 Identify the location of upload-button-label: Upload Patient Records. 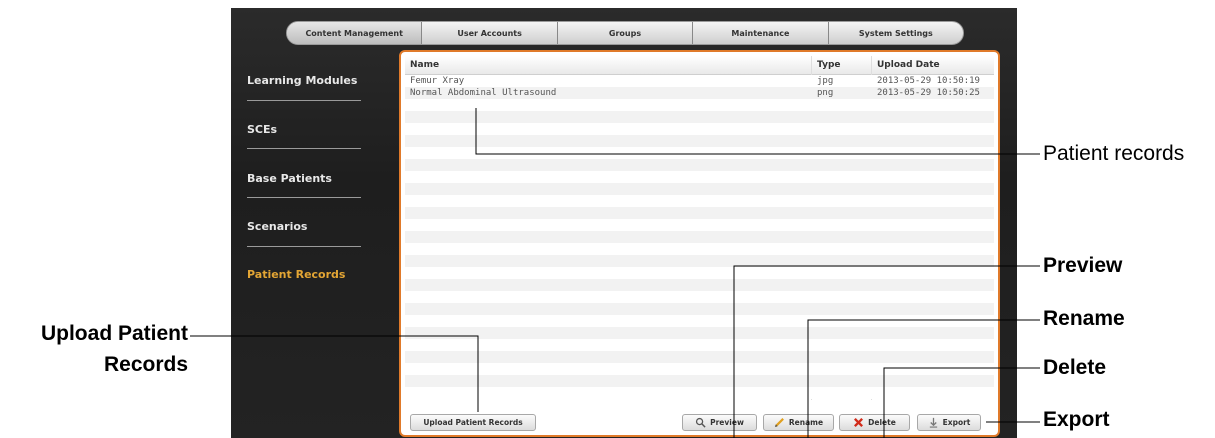
(473, 422).